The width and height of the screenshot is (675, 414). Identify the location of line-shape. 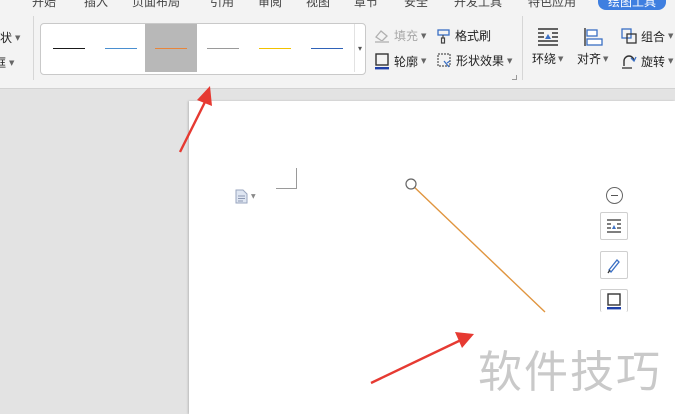
(478, 248).